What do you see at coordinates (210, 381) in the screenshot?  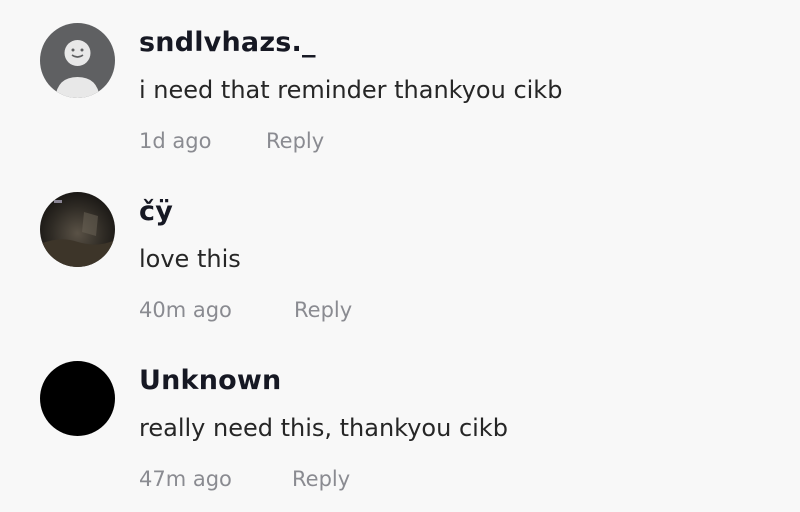 I see `username: Unknown` at bounding box center [210, 381].